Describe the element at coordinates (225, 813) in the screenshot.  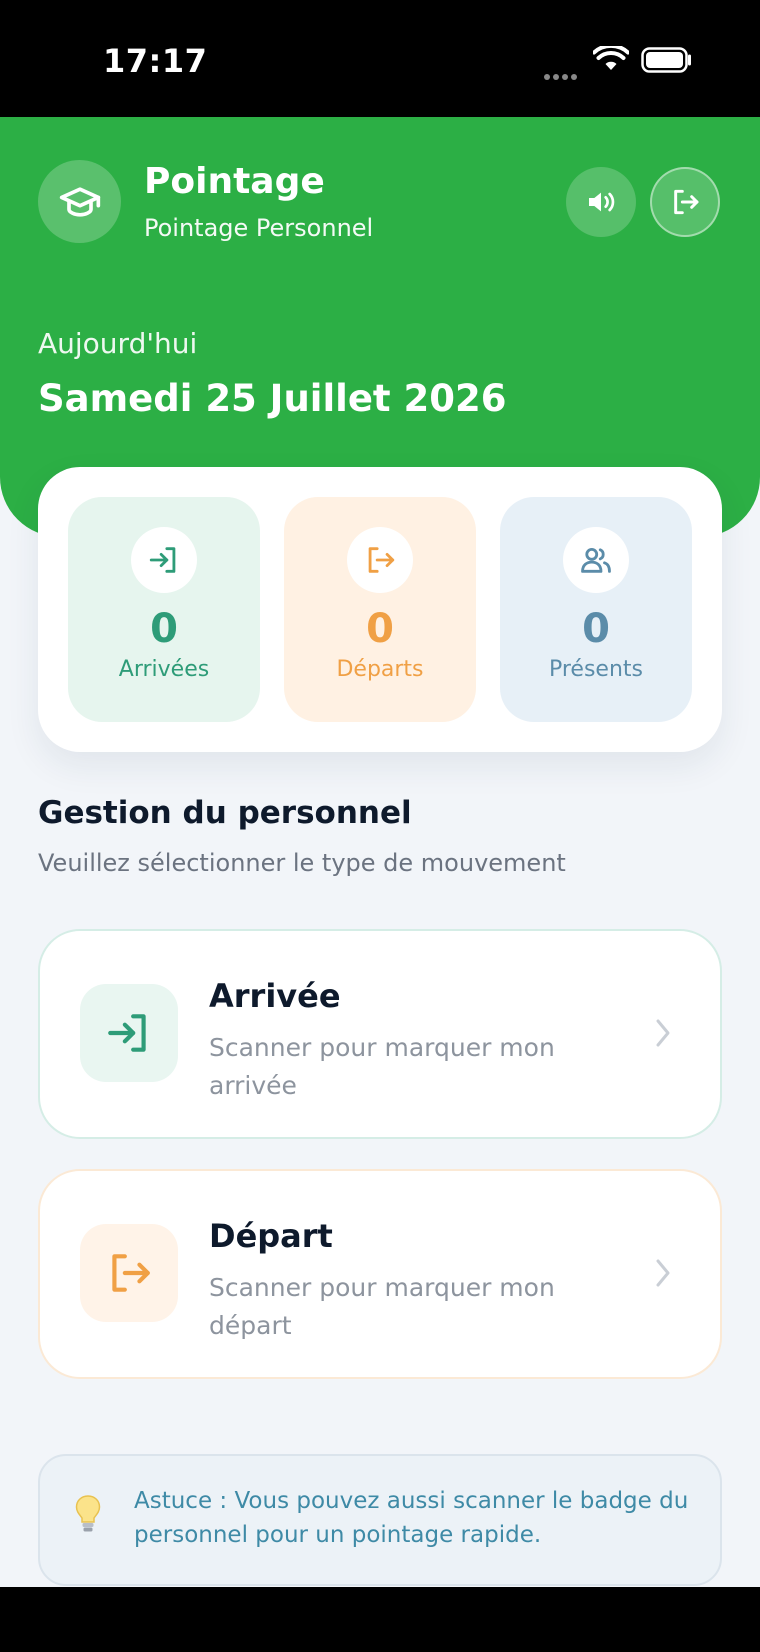
I see `section-title: Gestion du personnel` at that location.